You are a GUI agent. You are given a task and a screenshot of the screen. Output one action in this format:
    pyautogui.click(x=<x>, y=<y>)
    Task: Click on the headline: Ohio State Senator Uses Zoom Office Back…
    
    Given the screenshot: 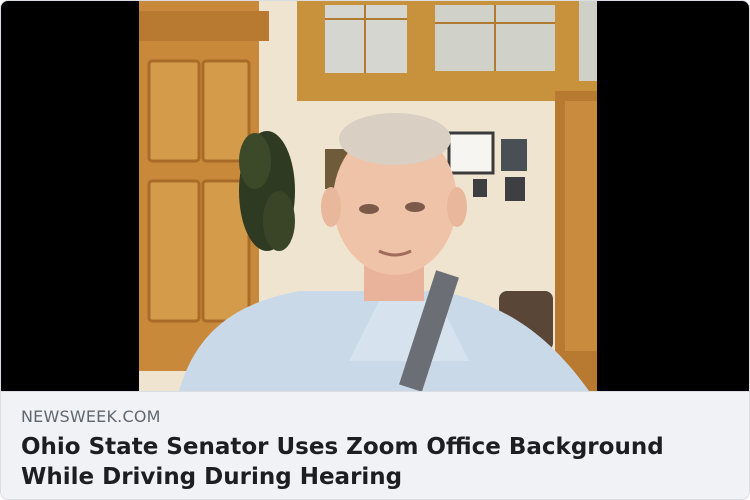 What is the action you would take?
    pyautogui.click(x=371, y=462)
    